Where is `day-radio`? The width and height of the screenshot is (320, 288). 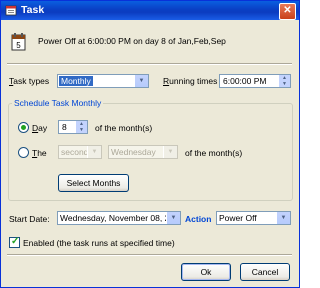 day-radio is located at coordinates (23, 127).